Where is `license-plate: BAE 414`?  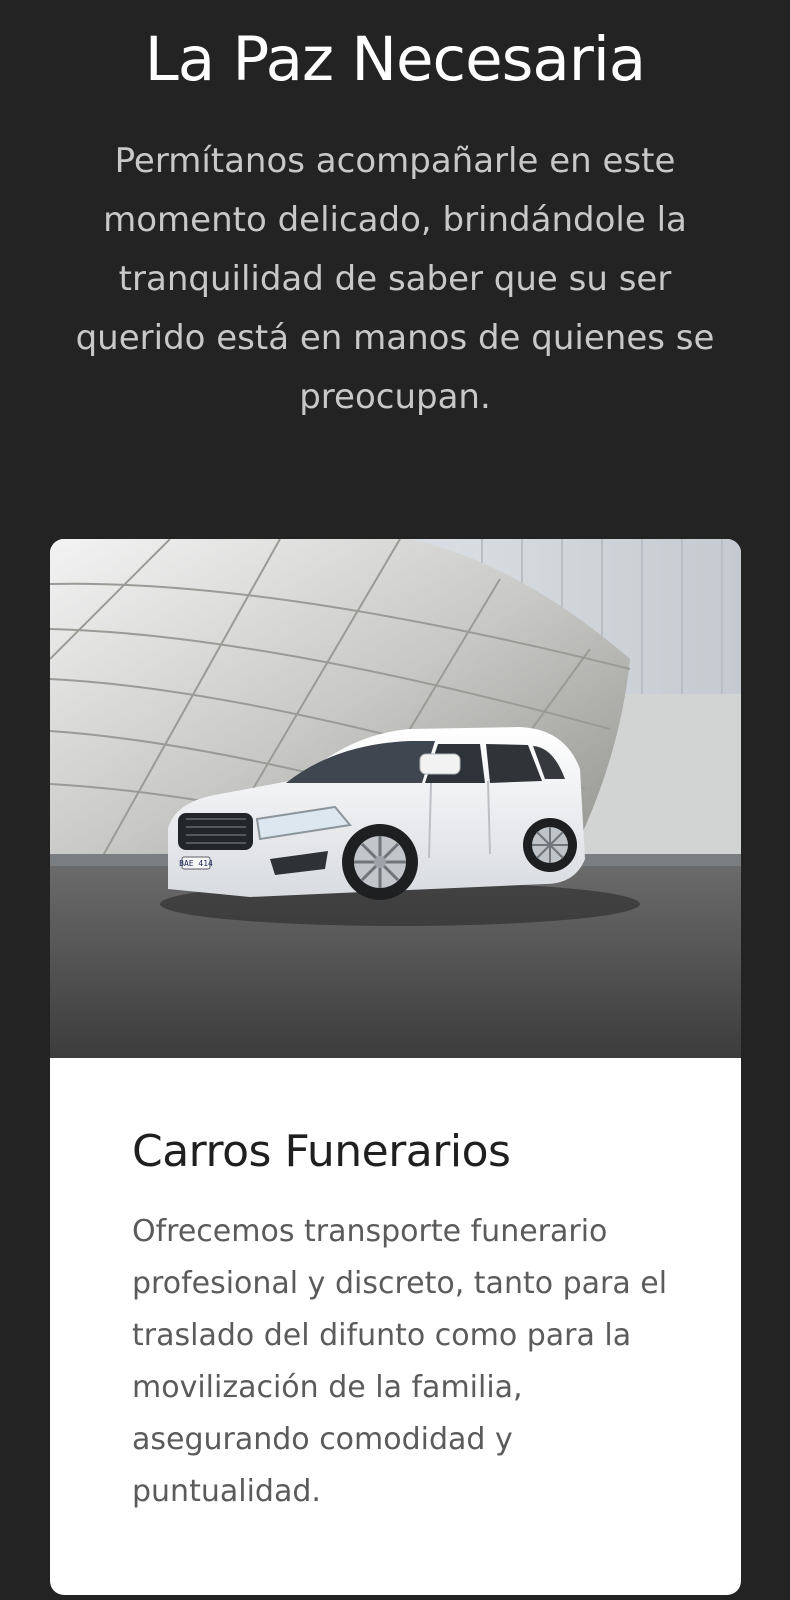 license-plate: BAE 414 is located at coordinates (196, 863).